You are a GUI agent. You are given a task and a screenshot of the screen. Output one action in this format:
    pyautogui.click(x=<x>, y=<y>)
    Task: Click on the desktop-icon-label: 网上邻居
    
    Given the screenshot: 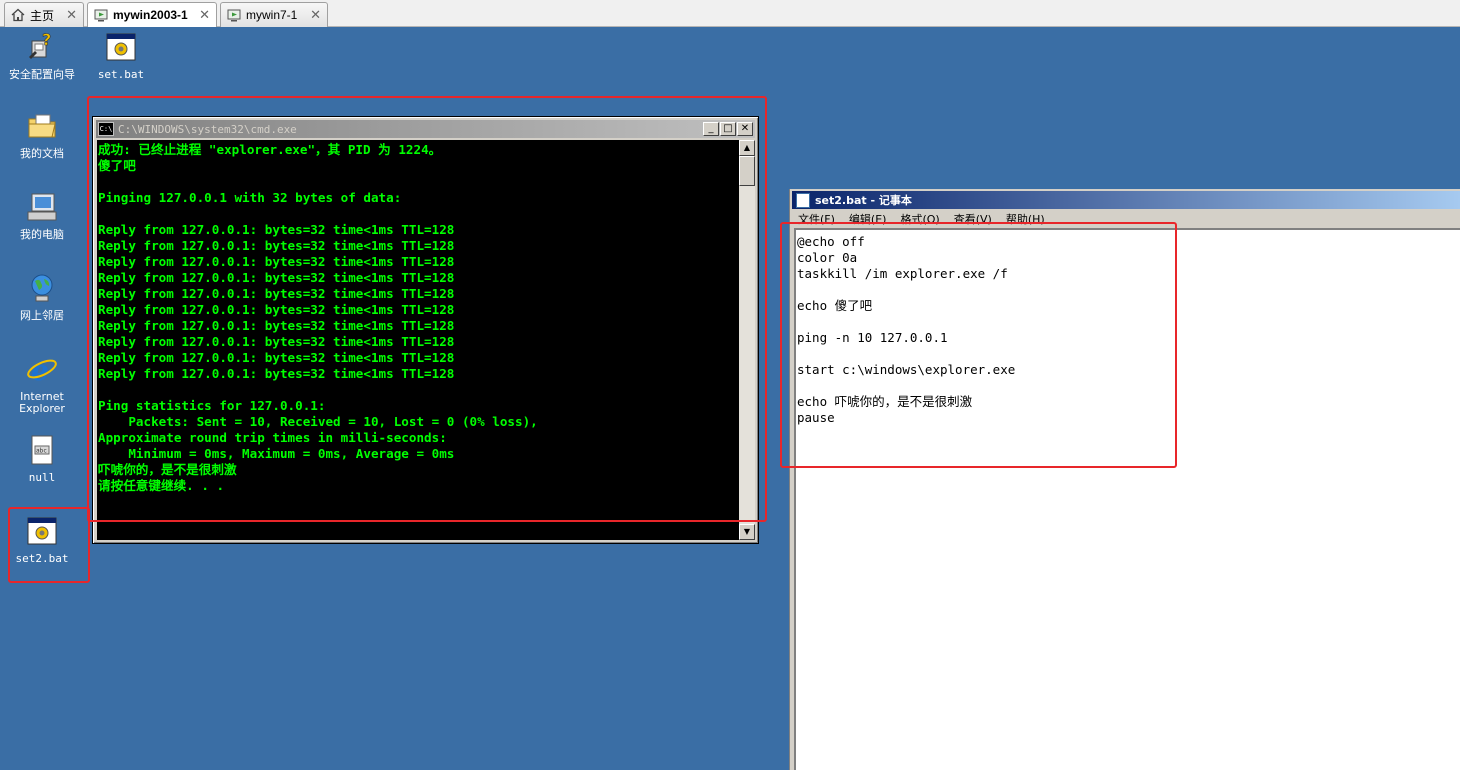 What is the action you would take?
    pyautogui.click(x=42, y=315)
    